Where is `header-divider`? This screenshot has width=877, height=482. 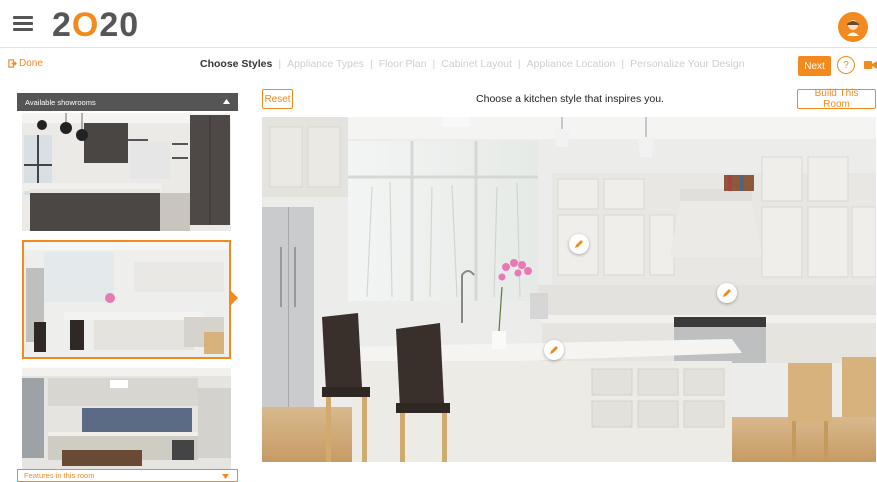
header-divider is located at coordinates (438, 47).